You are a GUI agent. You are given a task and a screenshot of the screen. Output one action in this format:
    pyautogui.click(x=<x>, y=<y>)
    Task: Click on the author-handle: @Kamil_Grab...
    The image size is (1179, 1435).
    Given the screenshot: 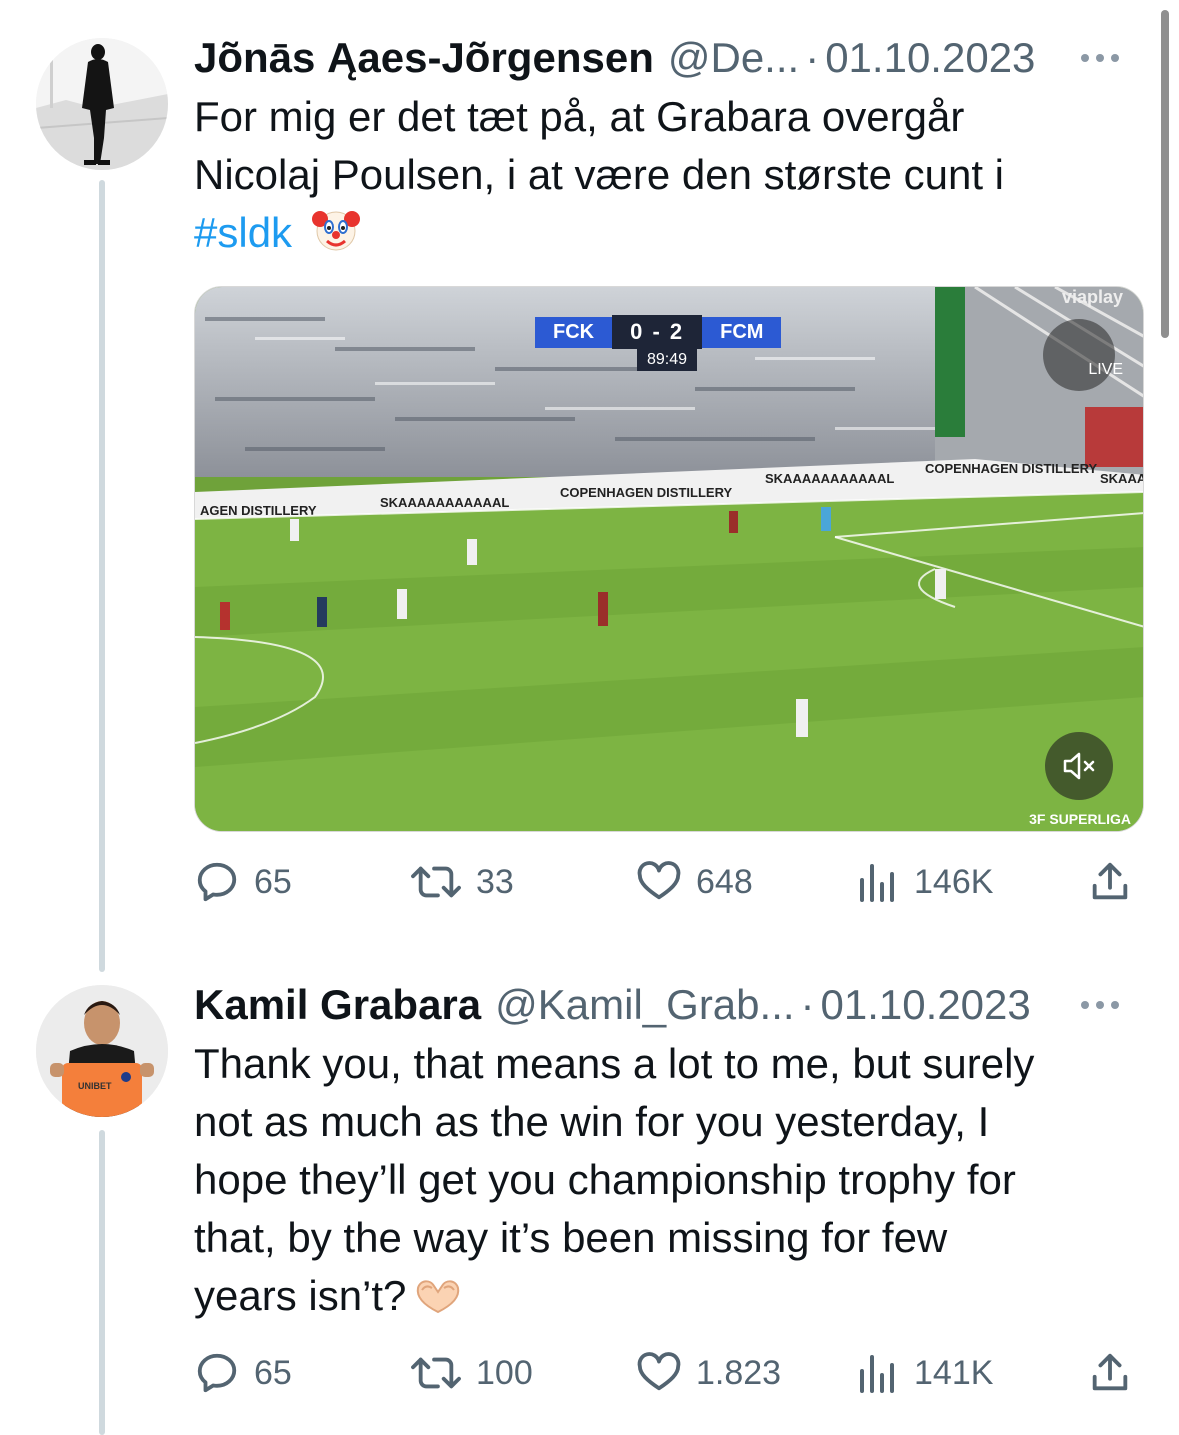 What is the action you would take?
    pyautogui.click(x=644, y=1005)
    